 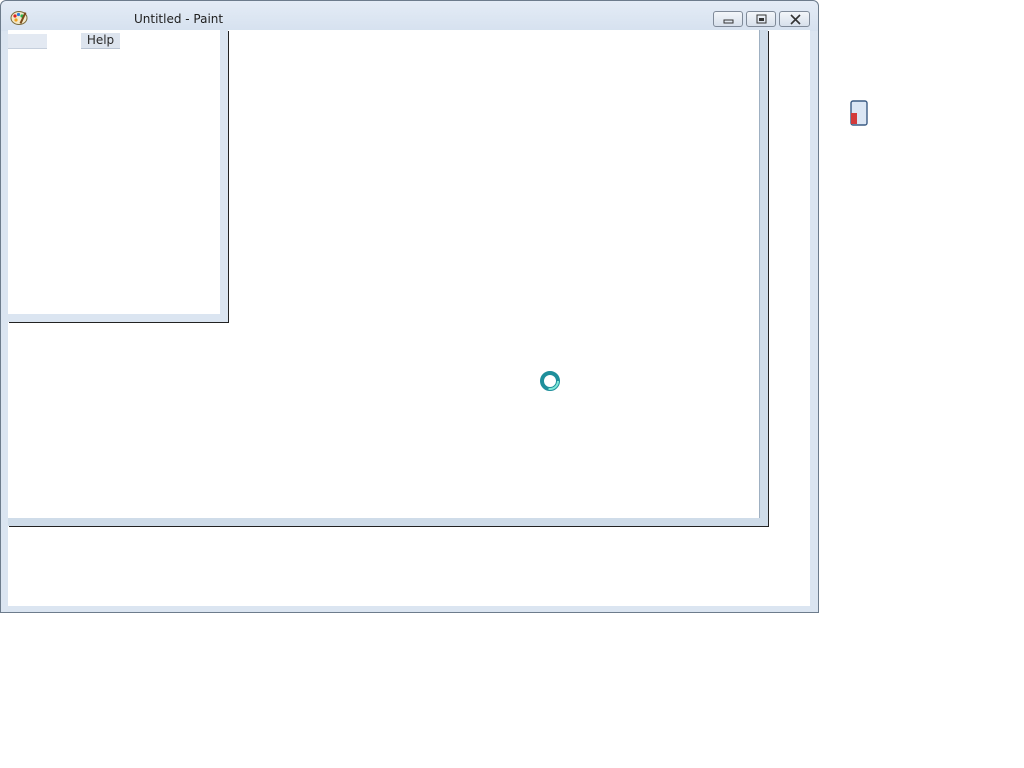 I want to click on menu-item-help: Help, so click(x=100, y=41).